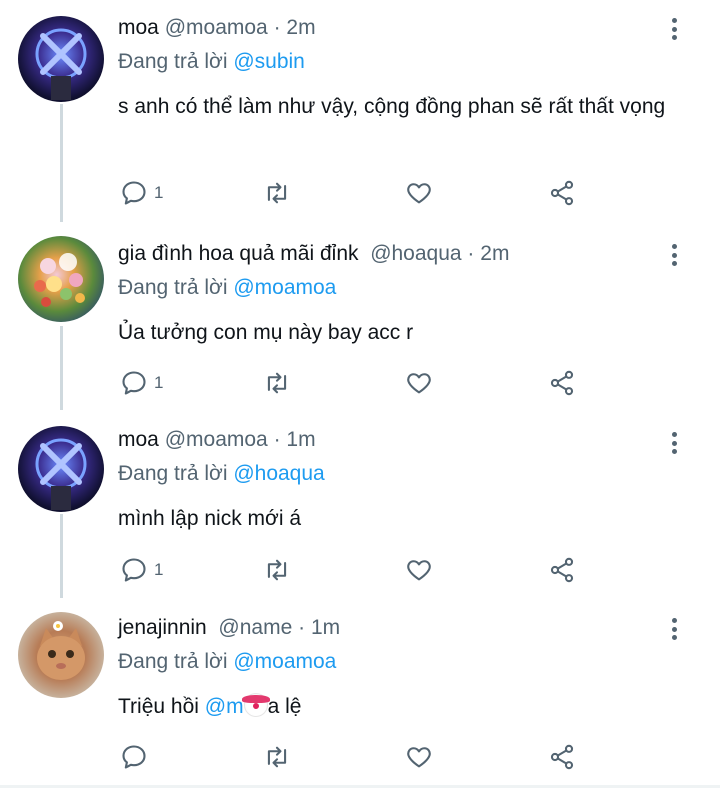 The width and height of the screenshot is (720, 788). I want to click on tweet-header: gia đình hoa quả mãi đỉnk @hoaqua · 2m, so click(313, 254).